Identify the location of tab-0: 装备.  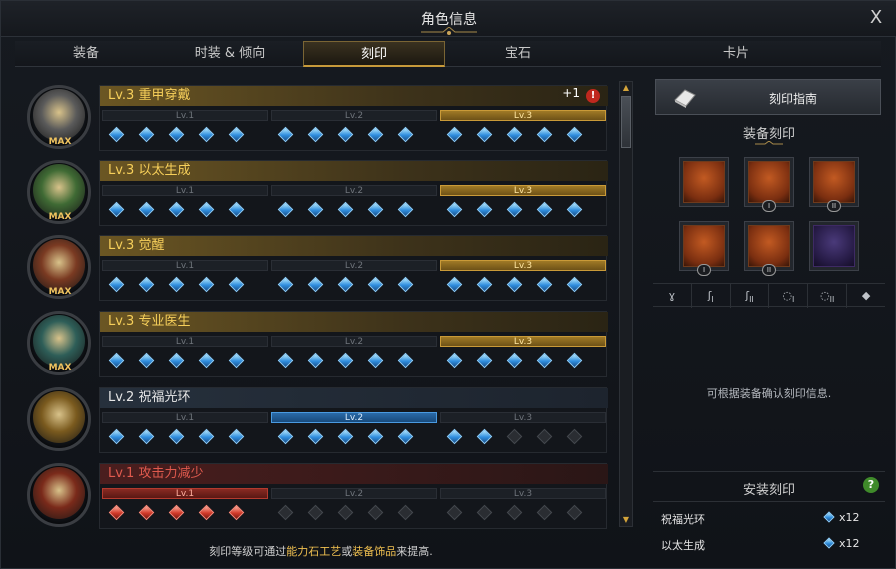
(86, 54).